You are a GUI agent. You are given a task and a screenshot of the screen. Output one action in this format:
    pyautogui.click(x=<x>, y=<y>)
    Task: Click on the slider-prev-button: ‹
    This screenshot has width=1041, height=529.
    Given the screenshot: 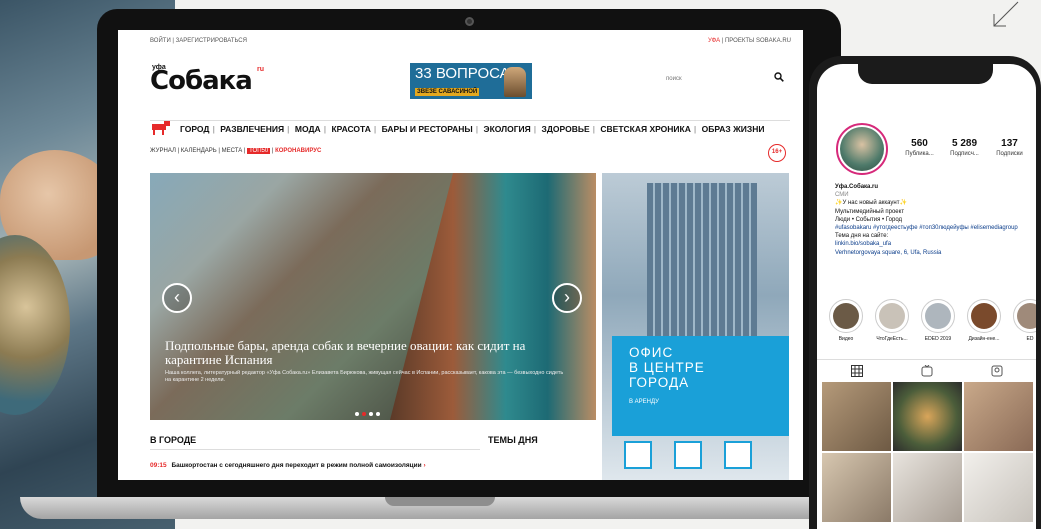 What is the action you would take?
    pyautogui.click(x=177, y=298)
    